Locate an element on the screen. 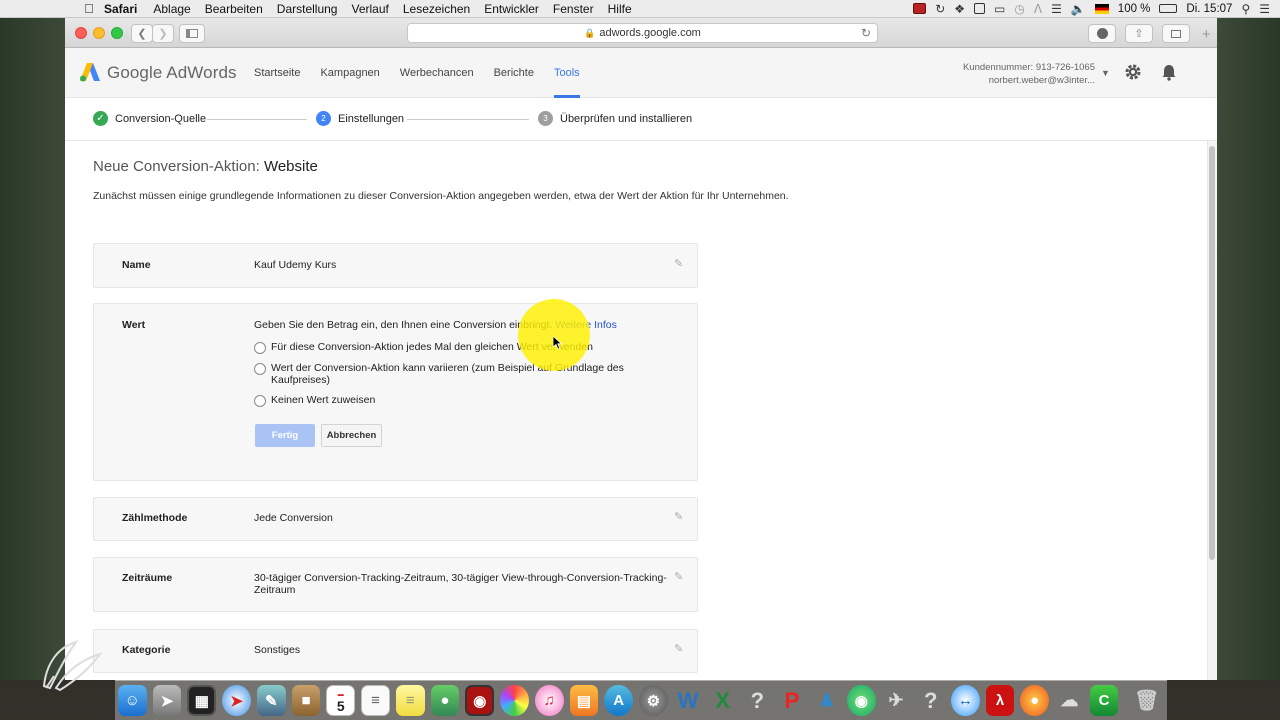 The width and height of the screenshot is (1280, 720). nav-tab-kampagnen: Kampagnen is located at coordinates (349, 73).